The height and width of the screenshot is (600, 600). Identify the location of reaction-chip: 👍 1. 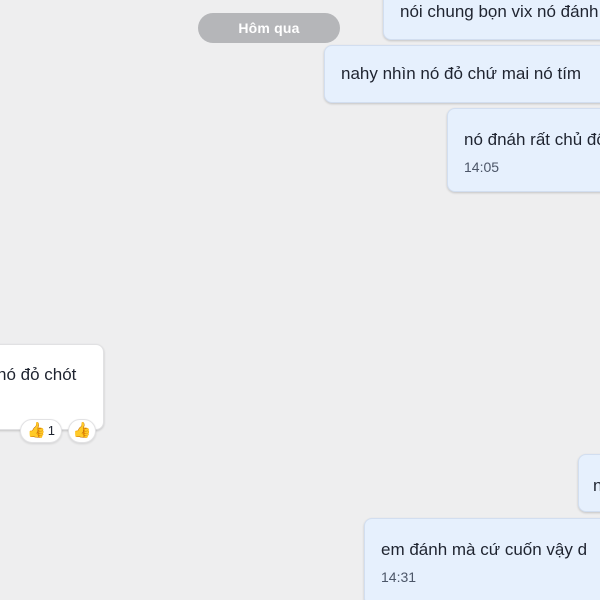
(41, 431).